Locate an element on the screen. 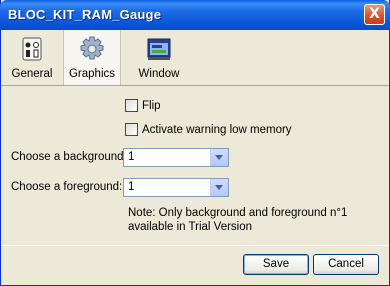 The image size is (390, 286). foreground-select: 1 is located at coordinates (176, 187).